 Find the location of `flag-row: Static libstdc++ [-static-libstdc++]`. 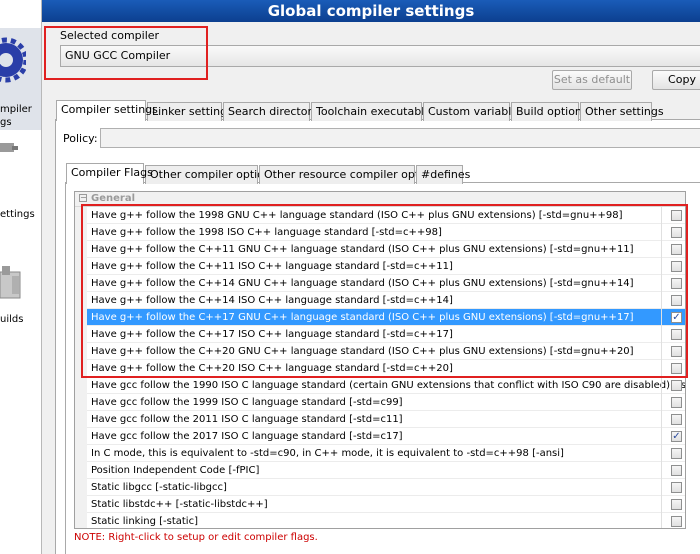

flag-row: Static libstdc++ [-static-libstdc++] is located at coordinates (386, 504).